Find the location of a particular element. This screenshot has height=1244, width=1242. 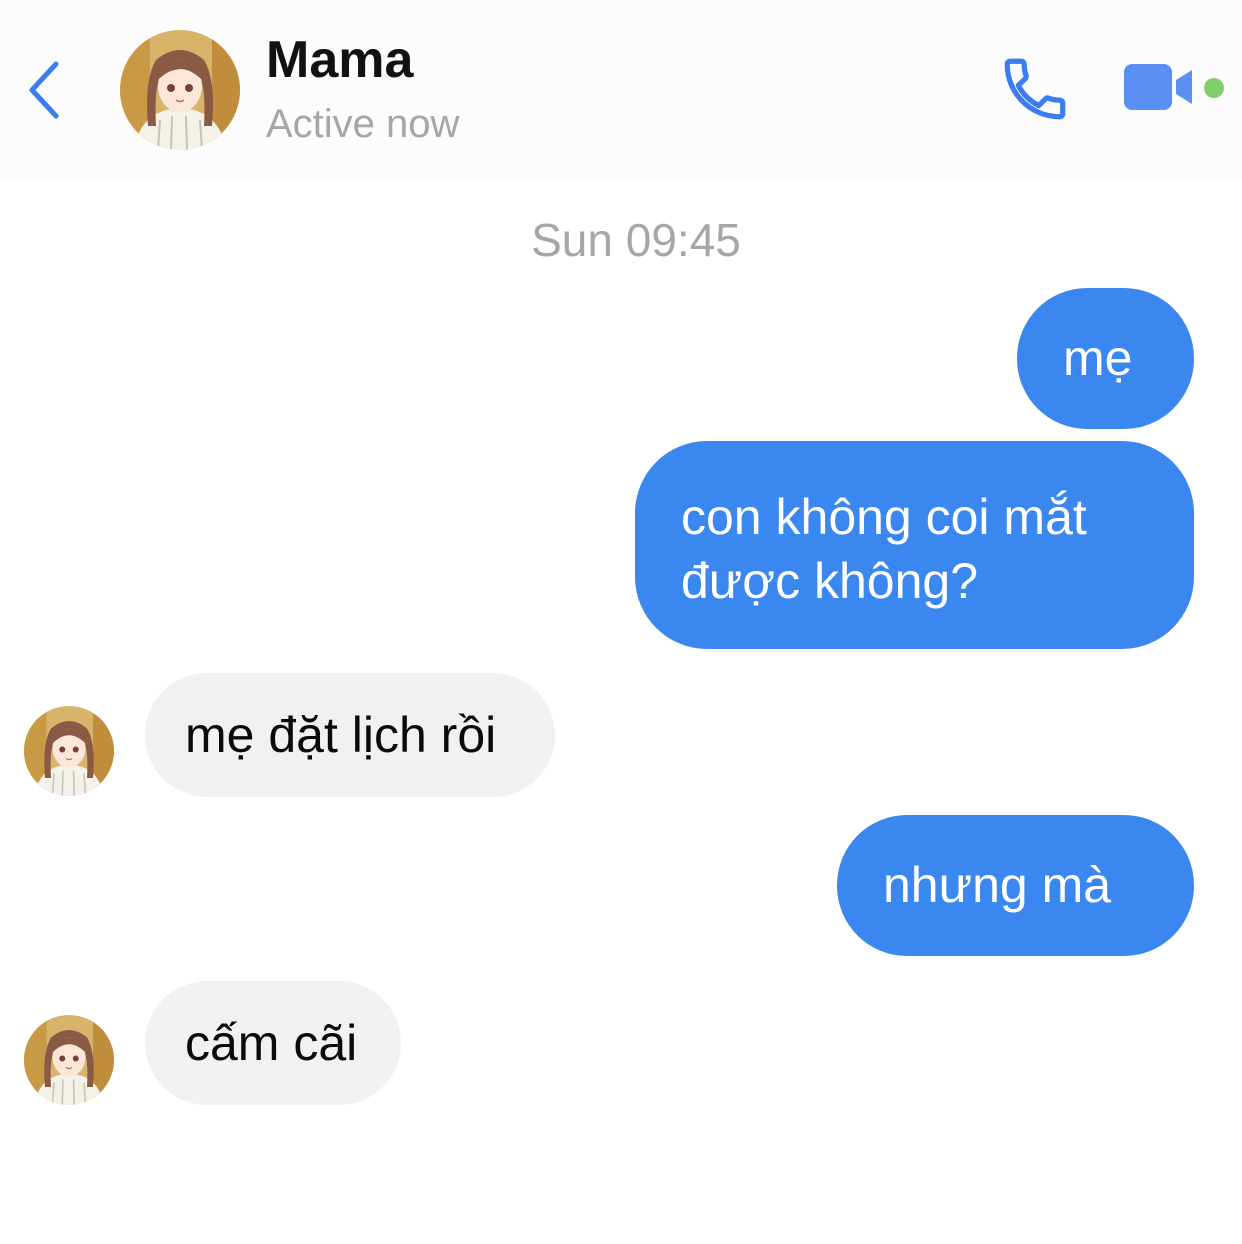

back-button is located at coordinates (44, 90).